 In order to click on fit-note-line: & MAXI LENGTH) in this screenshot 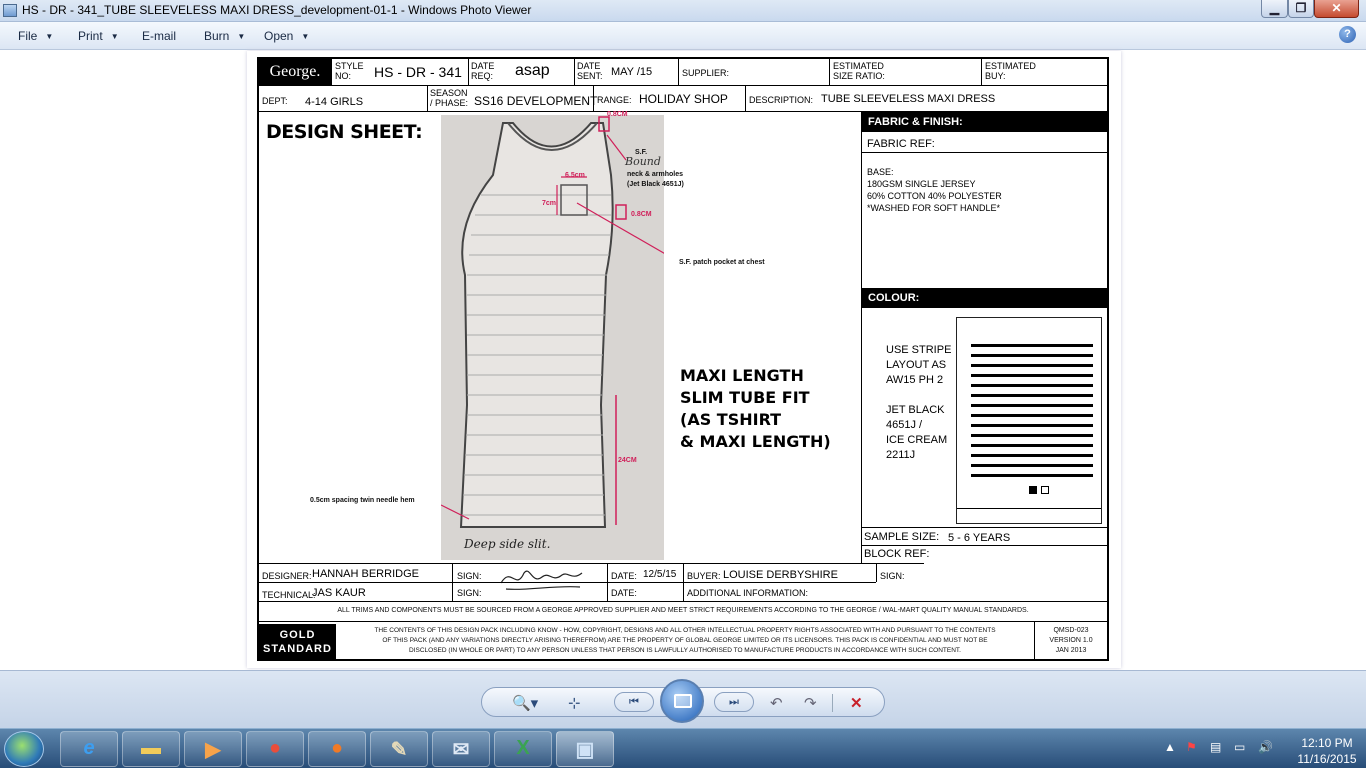, I will do `click(755, 441)`.